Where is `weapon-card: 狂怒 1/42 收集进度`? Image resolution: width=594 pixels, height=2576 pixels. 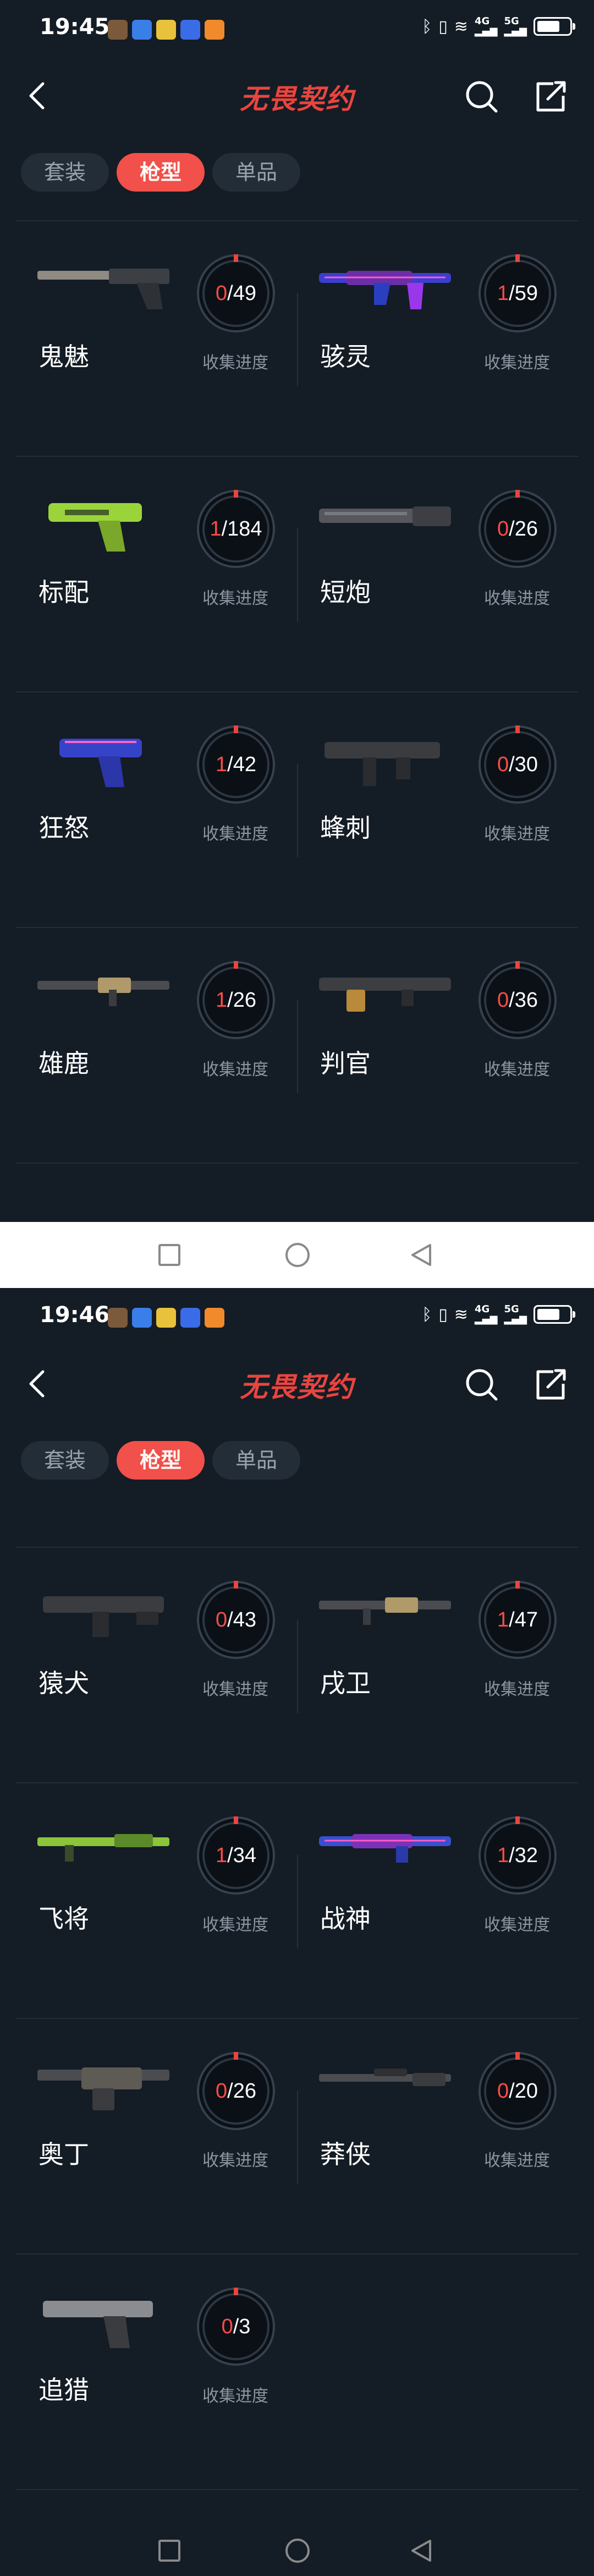
weapon-card: 狂怒 1/42 收集进度 is located at coordinates (156, 810).